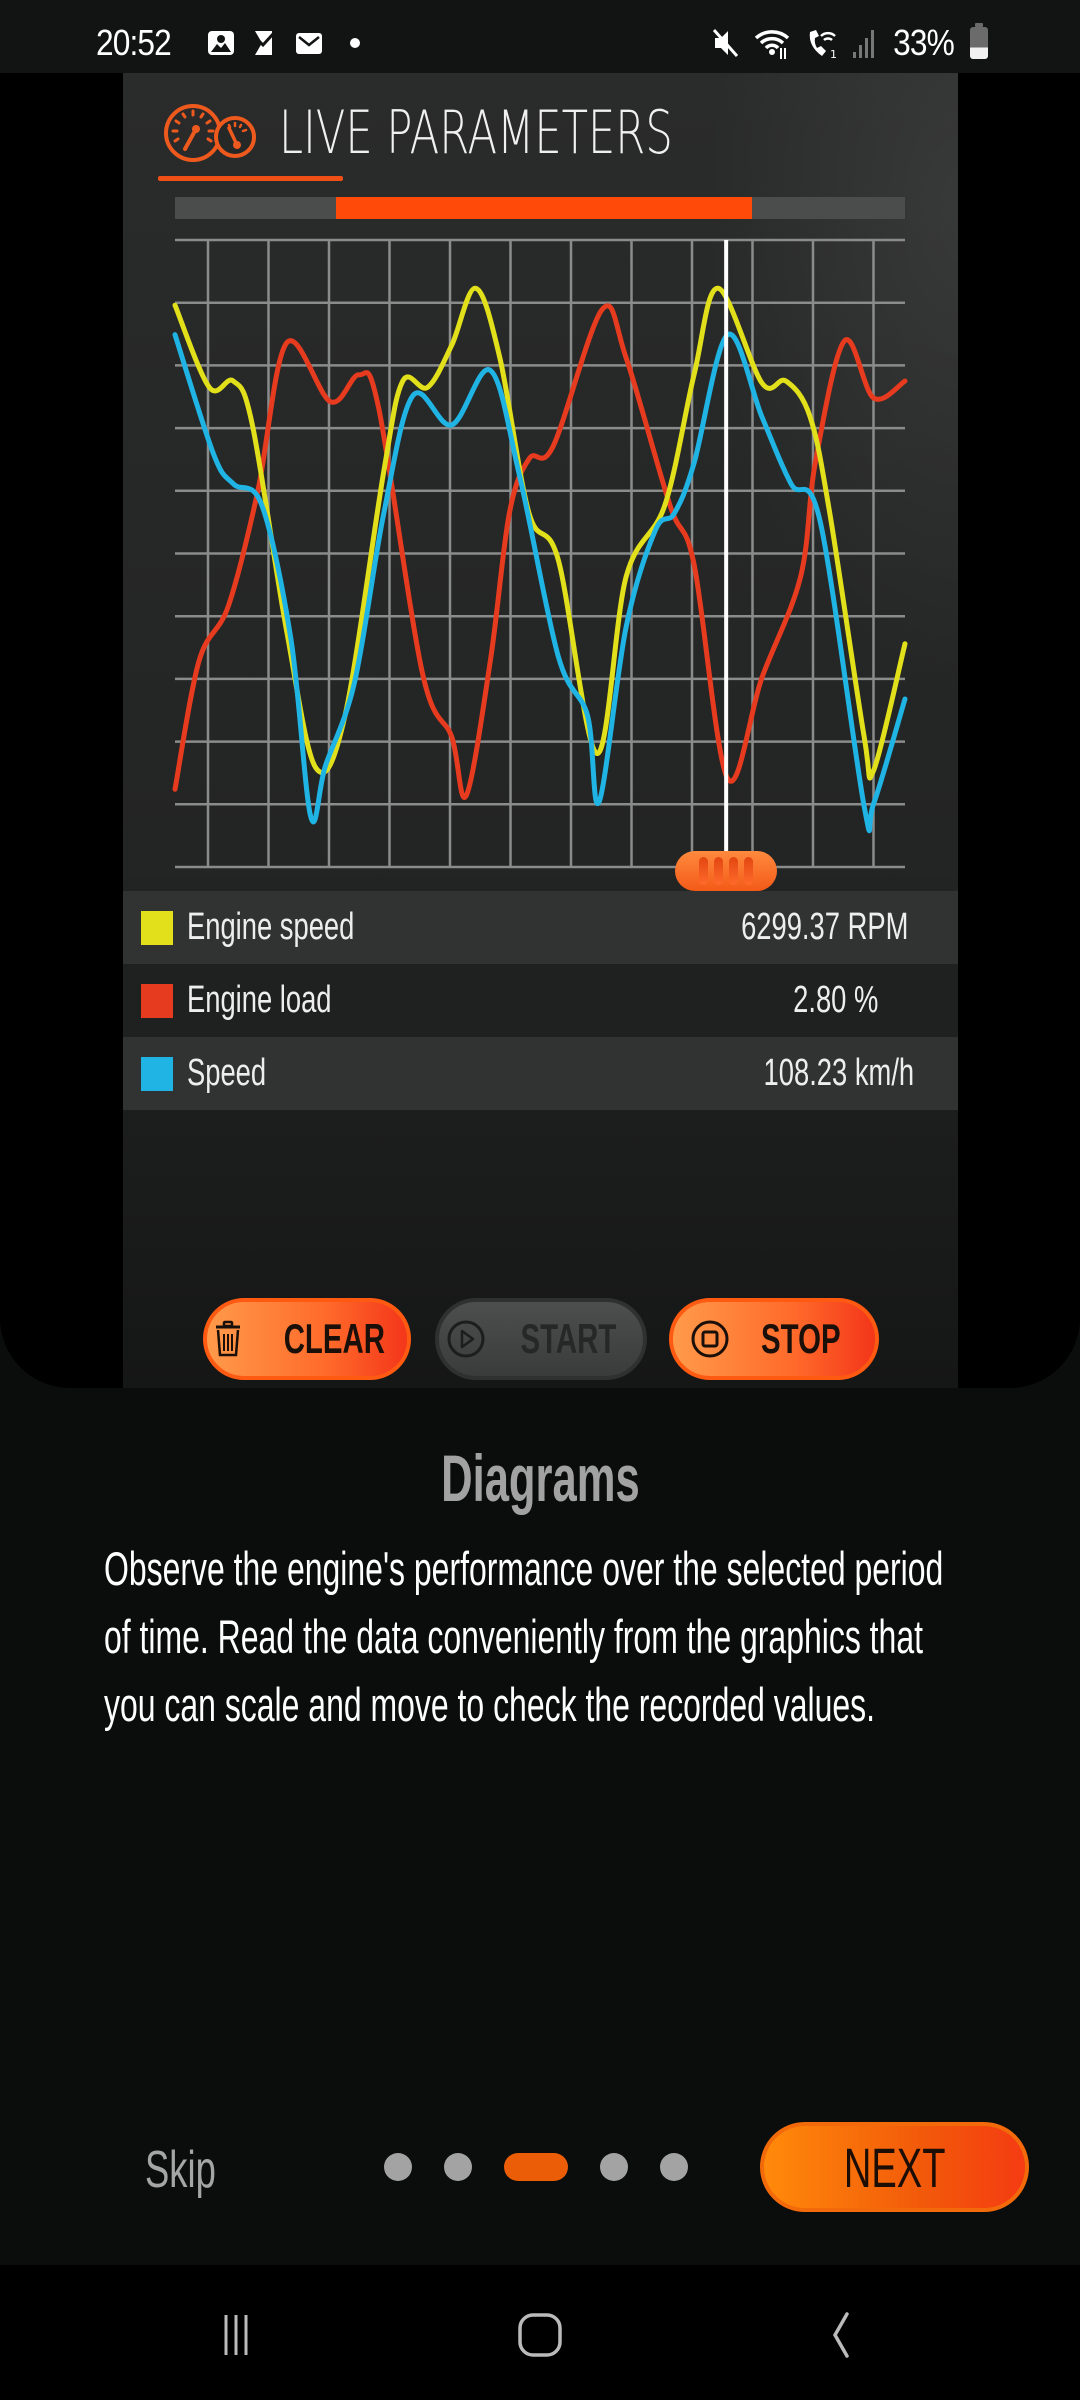 The width and height of the screenshot is (1080, 2400). Describe the element at coordinates (210, 133) in the screenshot. I see `gauges-icon` at that location.